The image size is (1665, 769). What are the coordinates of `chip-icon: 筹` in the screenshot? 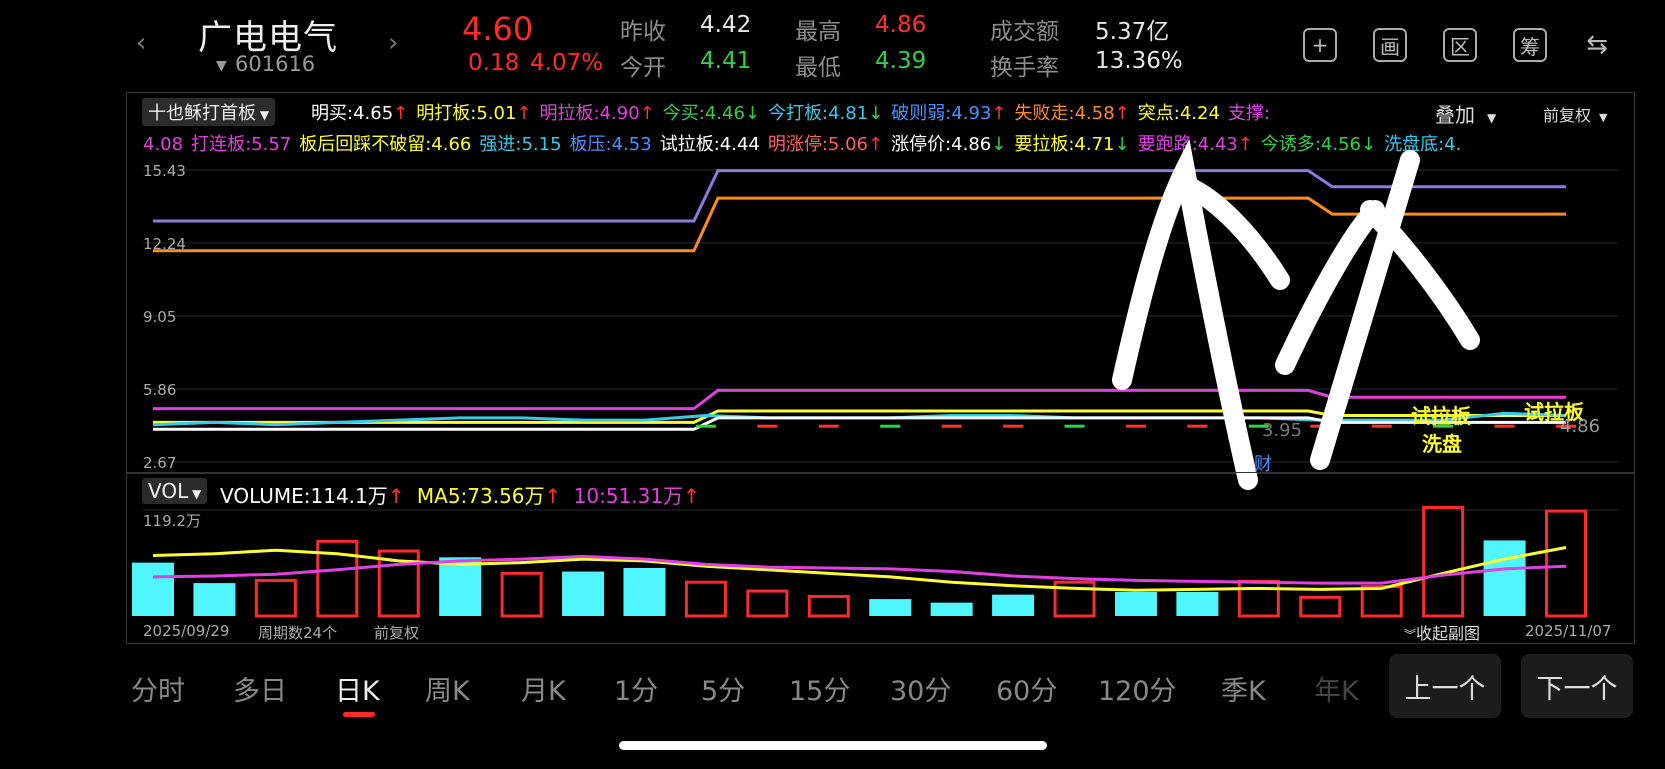 It's located at (1530, 45).